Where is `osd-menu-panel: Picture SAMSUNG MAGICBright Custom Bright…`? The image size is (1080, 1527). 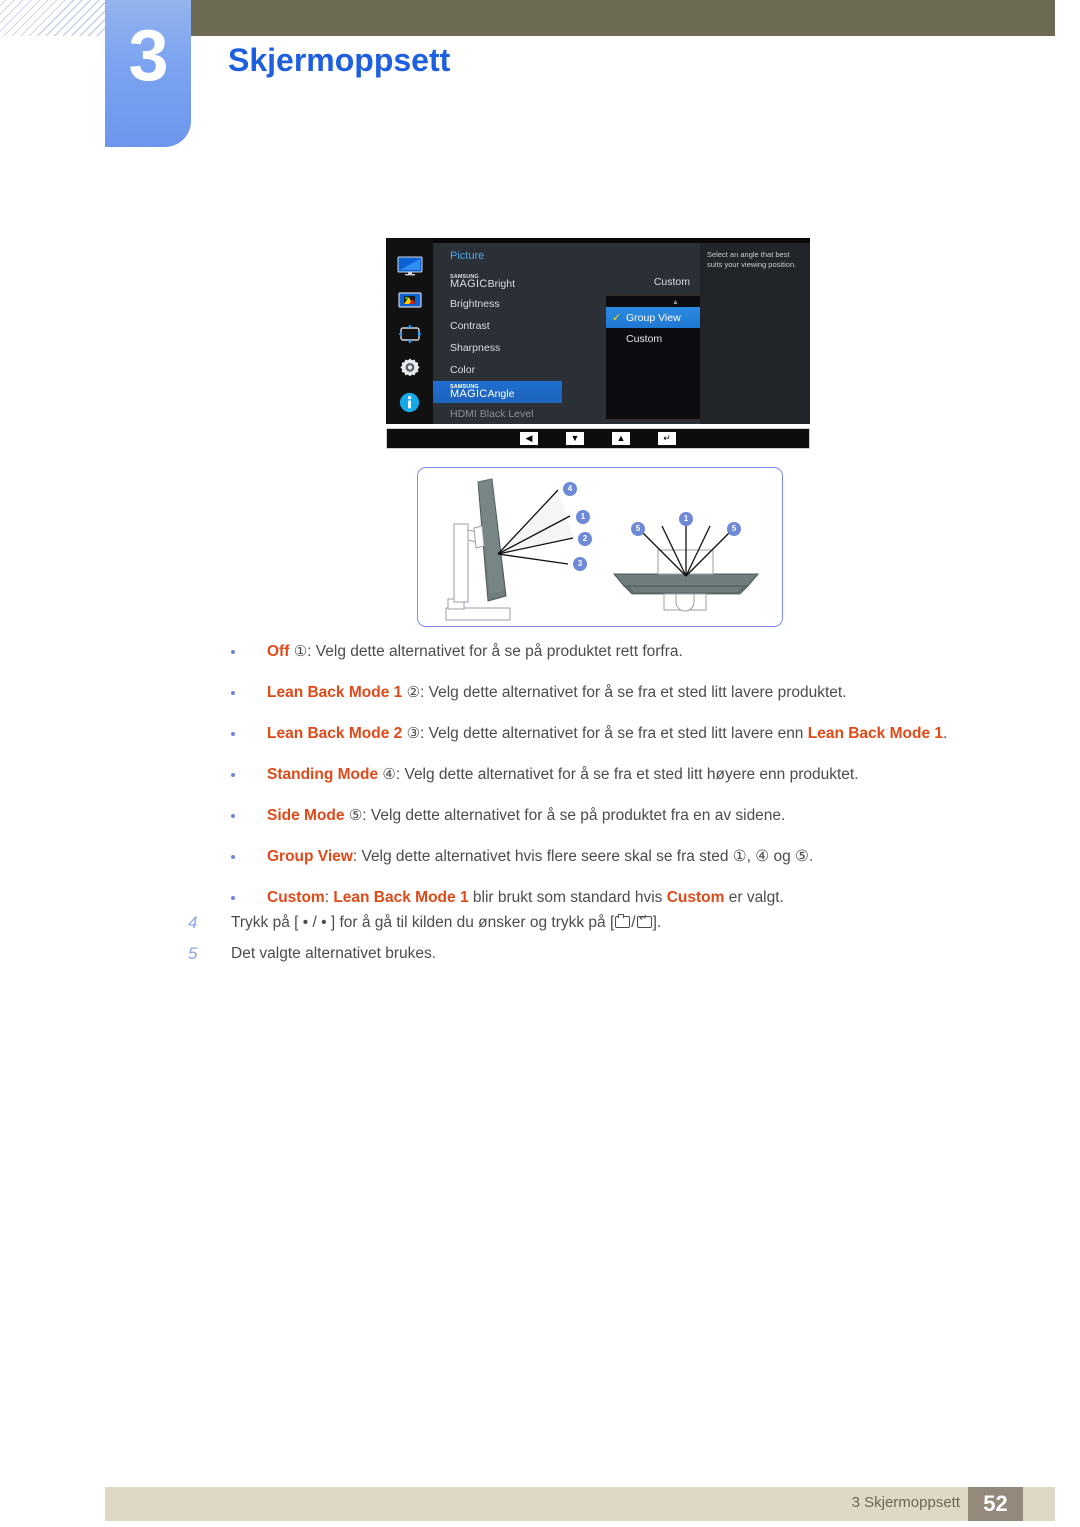
osd-menu-panel: Picture SAMSUNG MAGICBright Custom Bright… is located at coordinates (589, 333).